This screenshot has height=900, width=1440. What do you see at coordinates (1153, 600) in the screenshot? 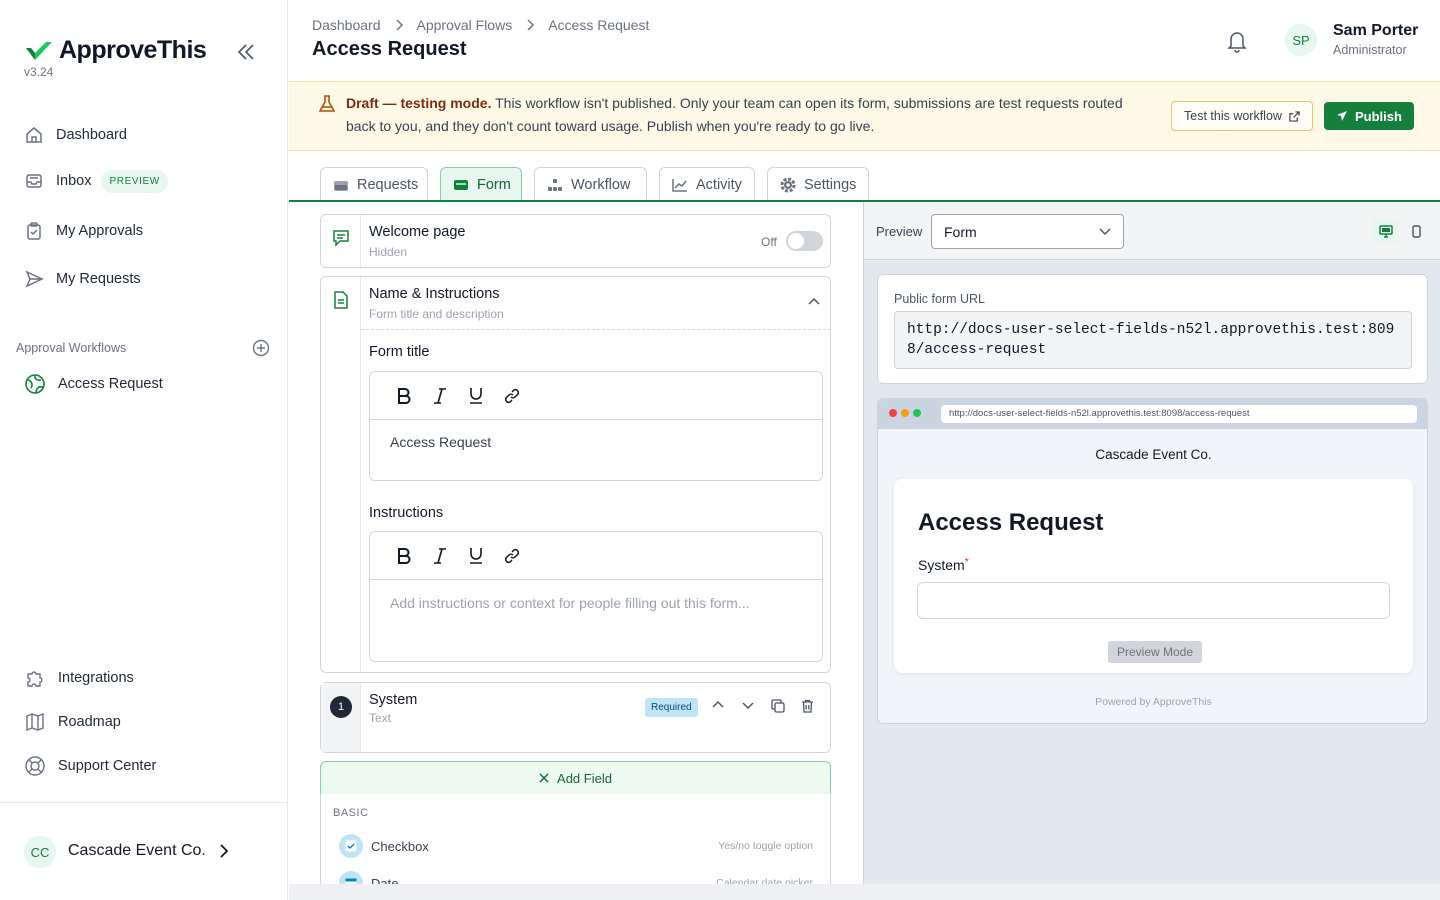
I see `preview-system-input` at bounding box center [1153, 600].